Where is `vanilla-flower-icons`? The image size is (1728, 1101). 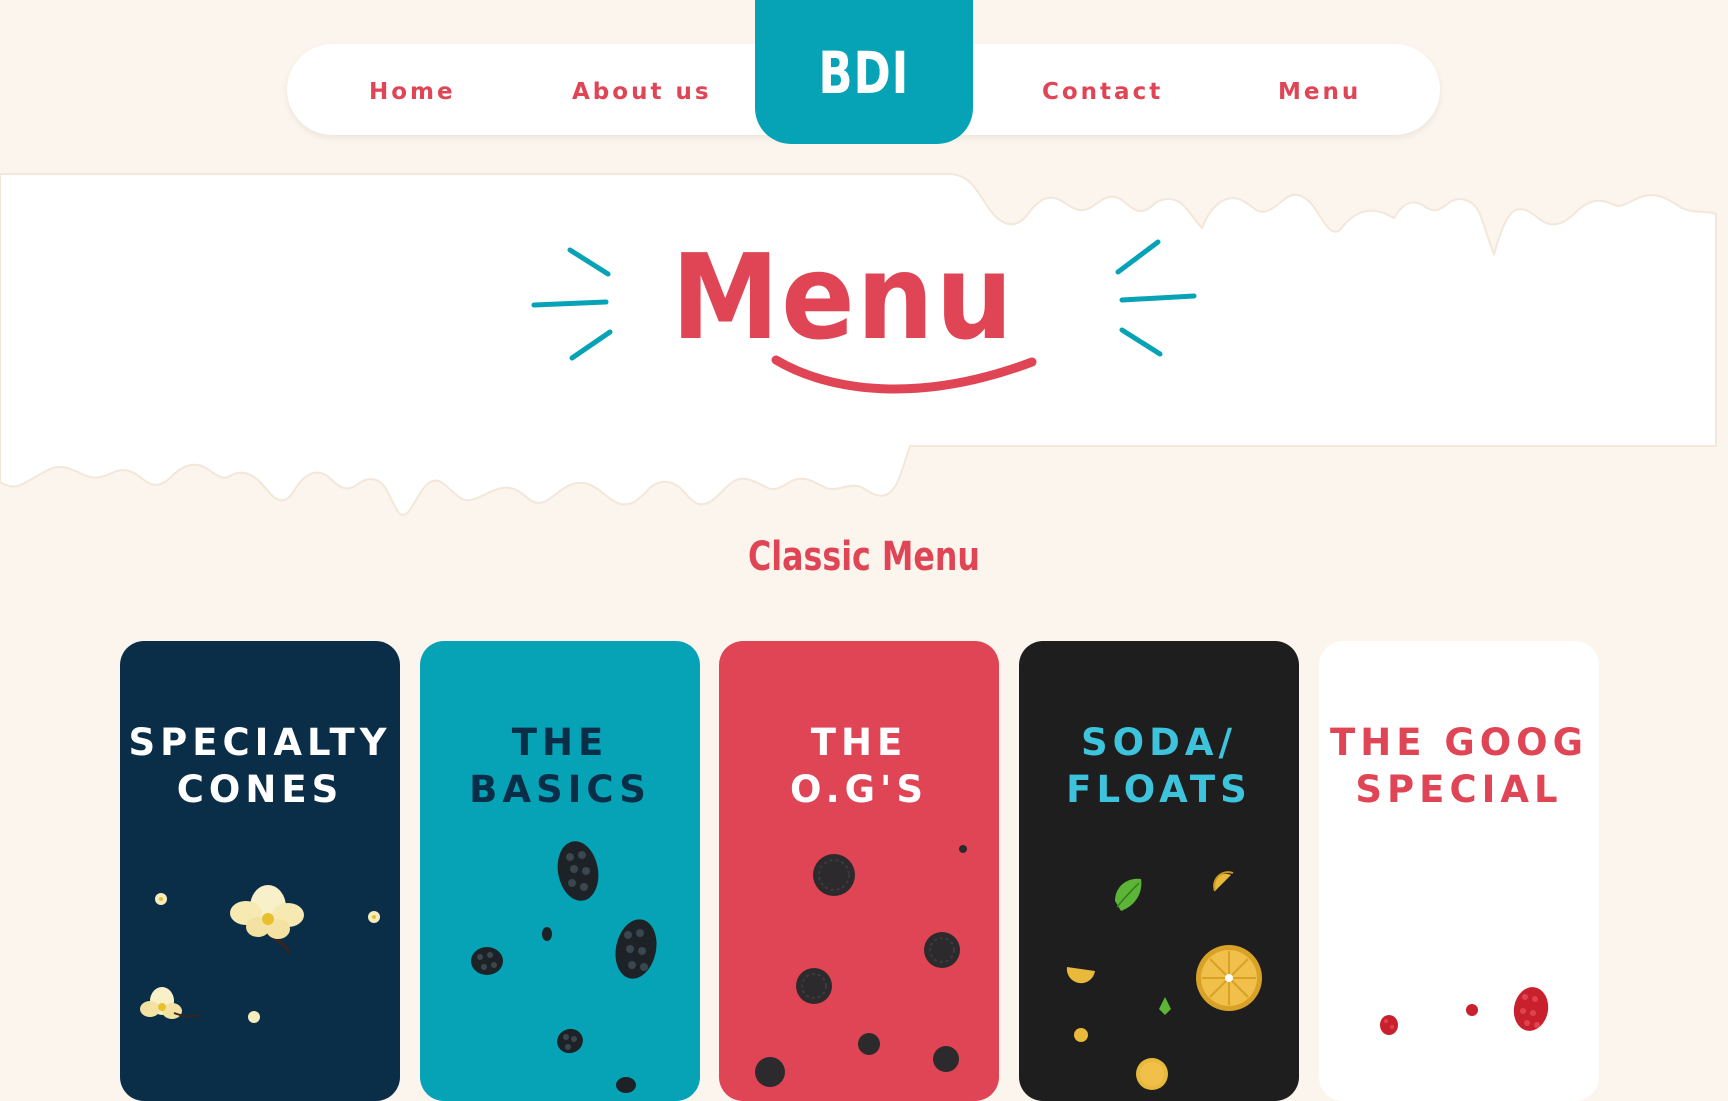
vanilla-flower-icons is located at coordinates (260, 954).